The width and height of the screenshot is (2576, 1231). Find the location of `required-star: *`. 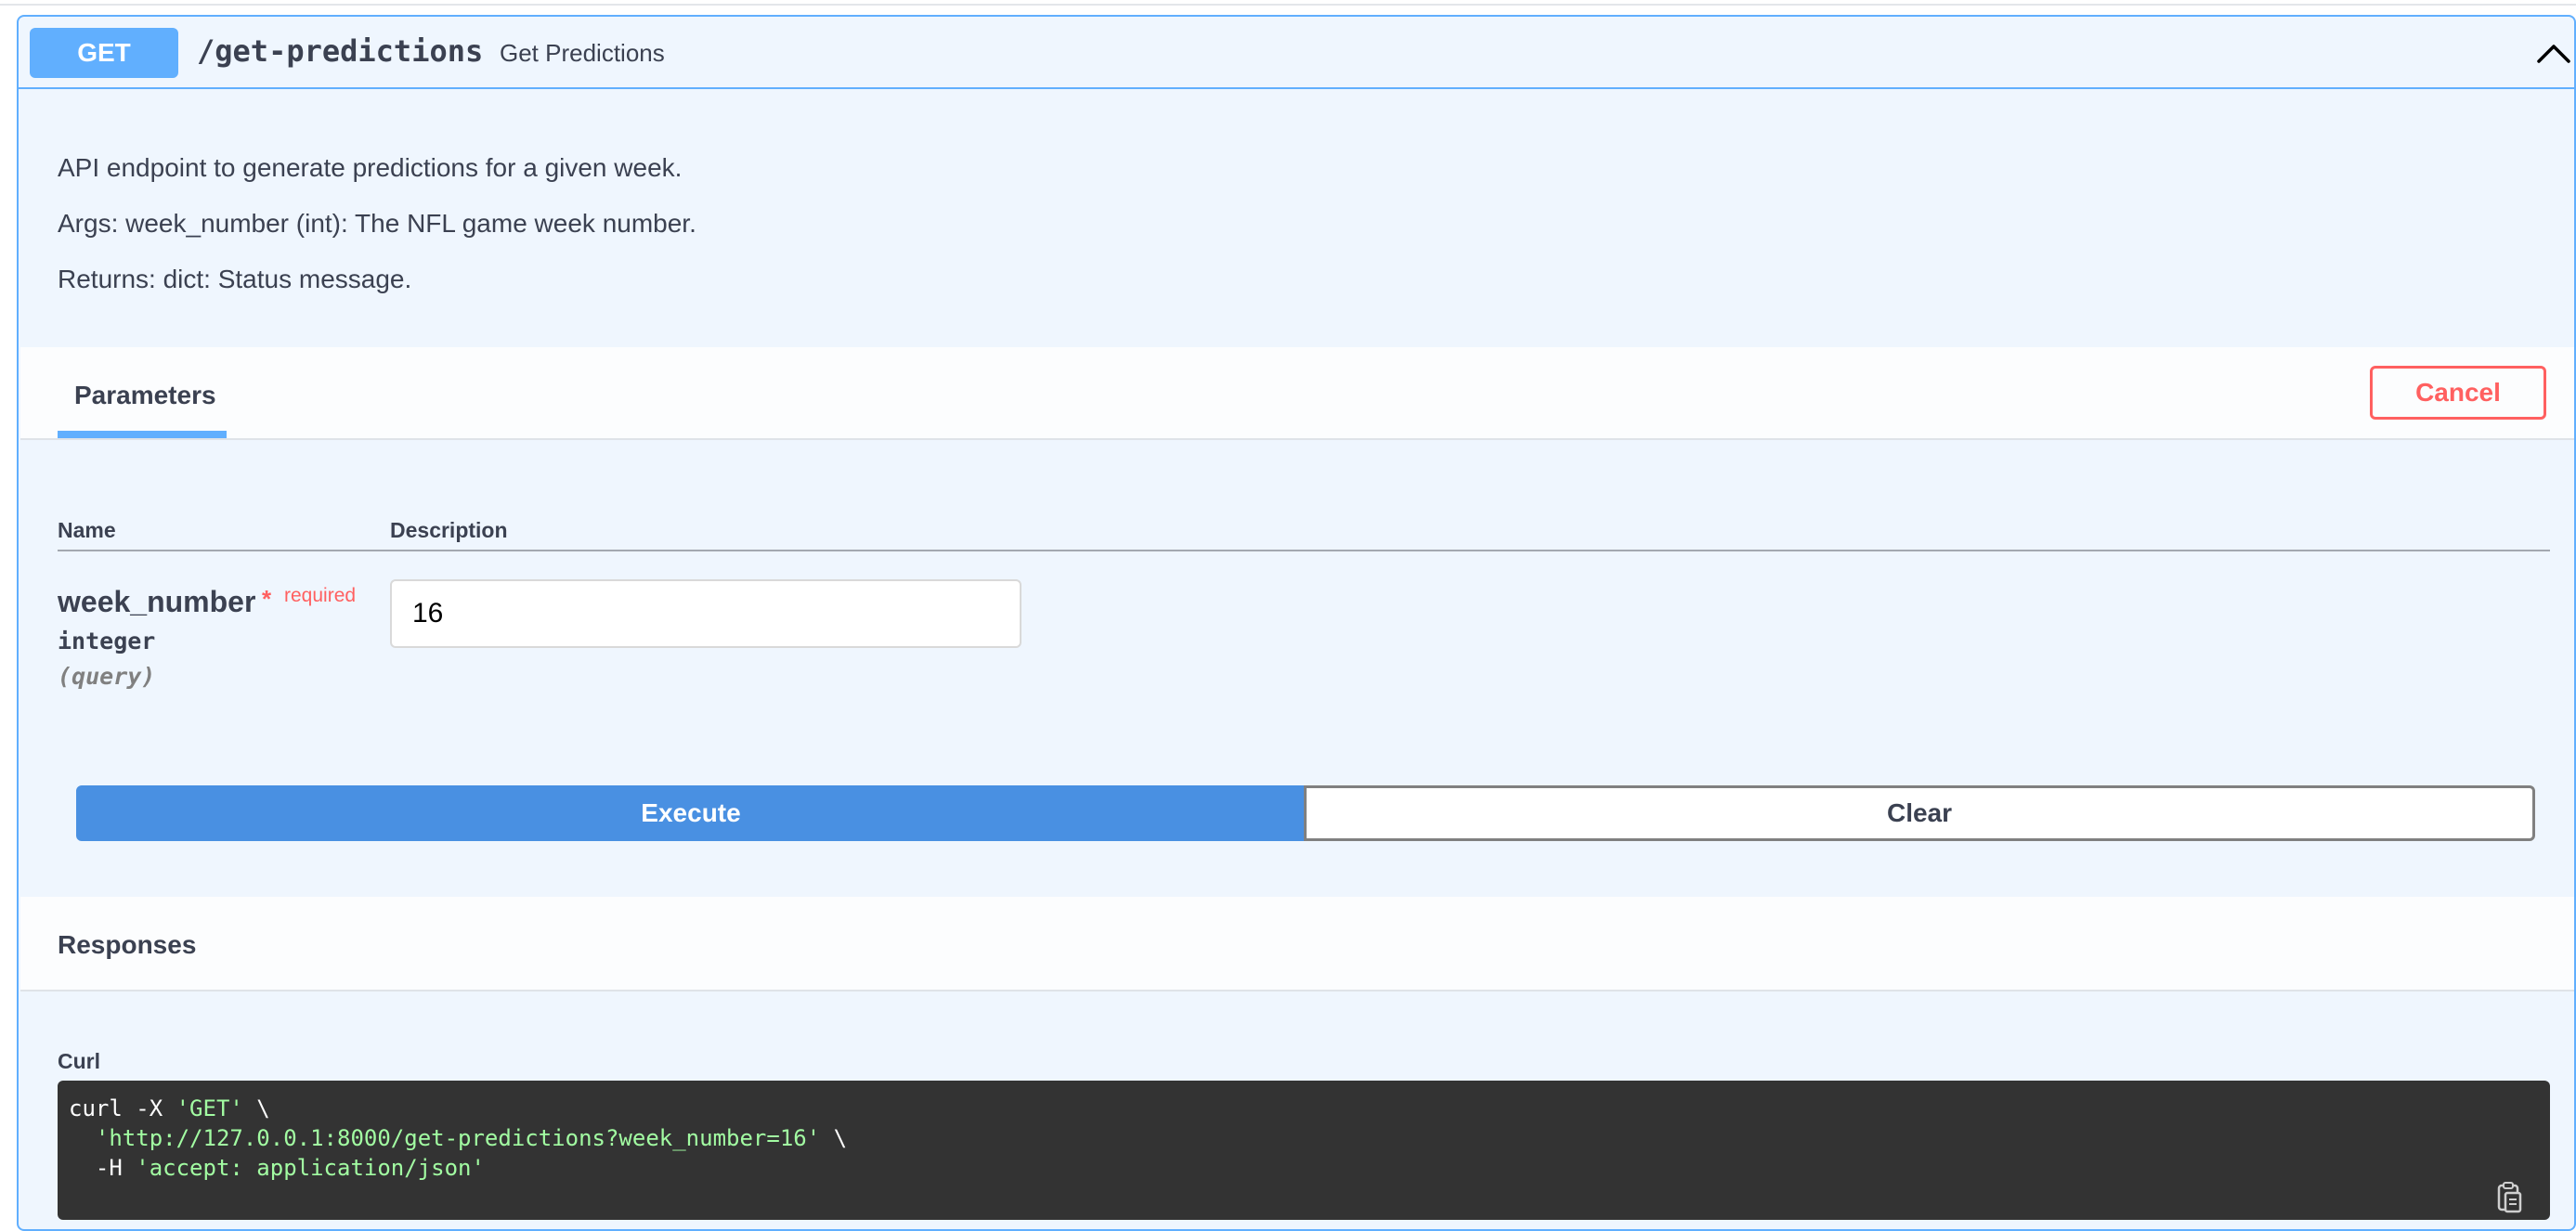

required-star: * is located at coordinates (267, 599).